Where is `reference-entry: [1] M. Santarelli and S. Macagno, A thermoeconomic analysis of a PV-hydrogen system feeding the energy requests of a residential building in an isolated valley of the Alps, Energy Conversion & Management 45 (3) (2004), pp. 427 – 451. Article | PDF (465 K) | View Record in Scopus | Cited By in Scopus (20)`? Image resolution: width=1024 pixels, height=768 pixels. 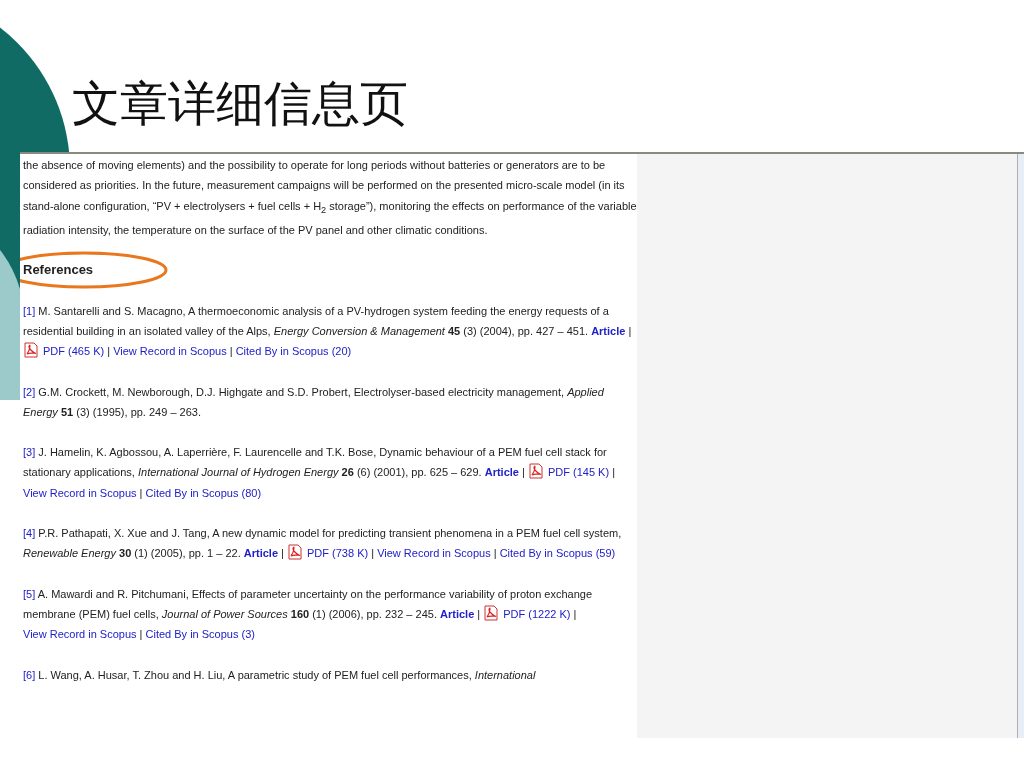
reference-entry: [1] M. Santarelli and S. Macagno, A thermoeconomic analysis of a PV-hydrogen system feeding the energy requests of a residential building in an isolated valley of the Alps, Energy Conversion & Management 45 (3) (2004), pp. 427 – 451. Article | PDF (465 K) | View Record in Scopus | Cited By in Scopus (20) is located at coordinates (328, 332).